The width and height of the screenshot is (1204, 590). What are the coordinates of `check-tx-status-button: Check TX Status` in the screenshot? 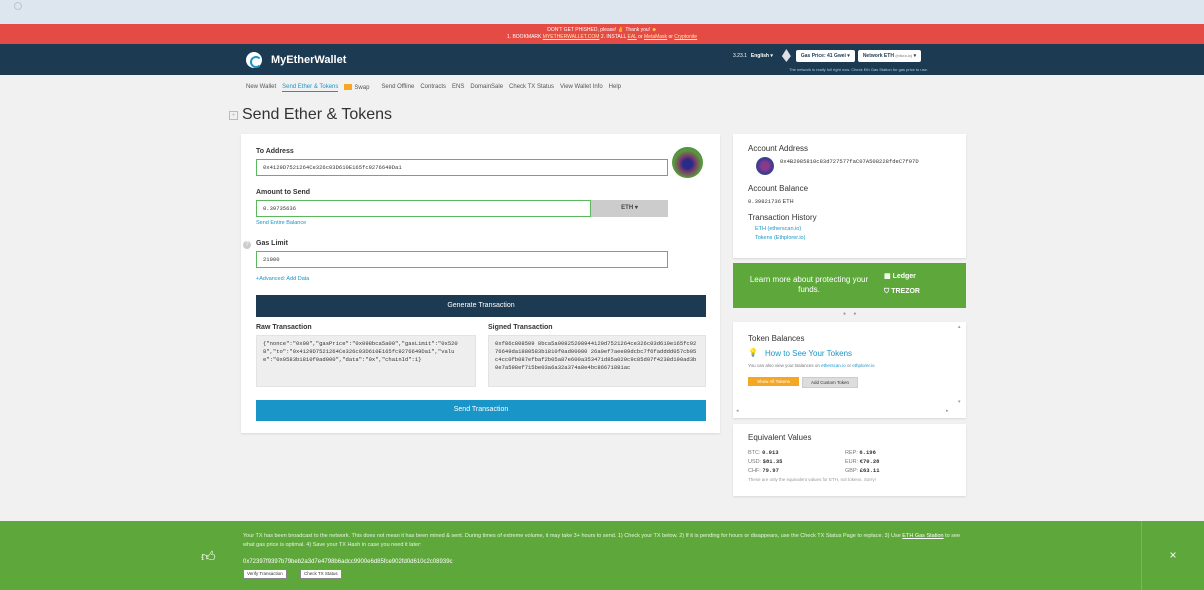 It's located at (321, 574).